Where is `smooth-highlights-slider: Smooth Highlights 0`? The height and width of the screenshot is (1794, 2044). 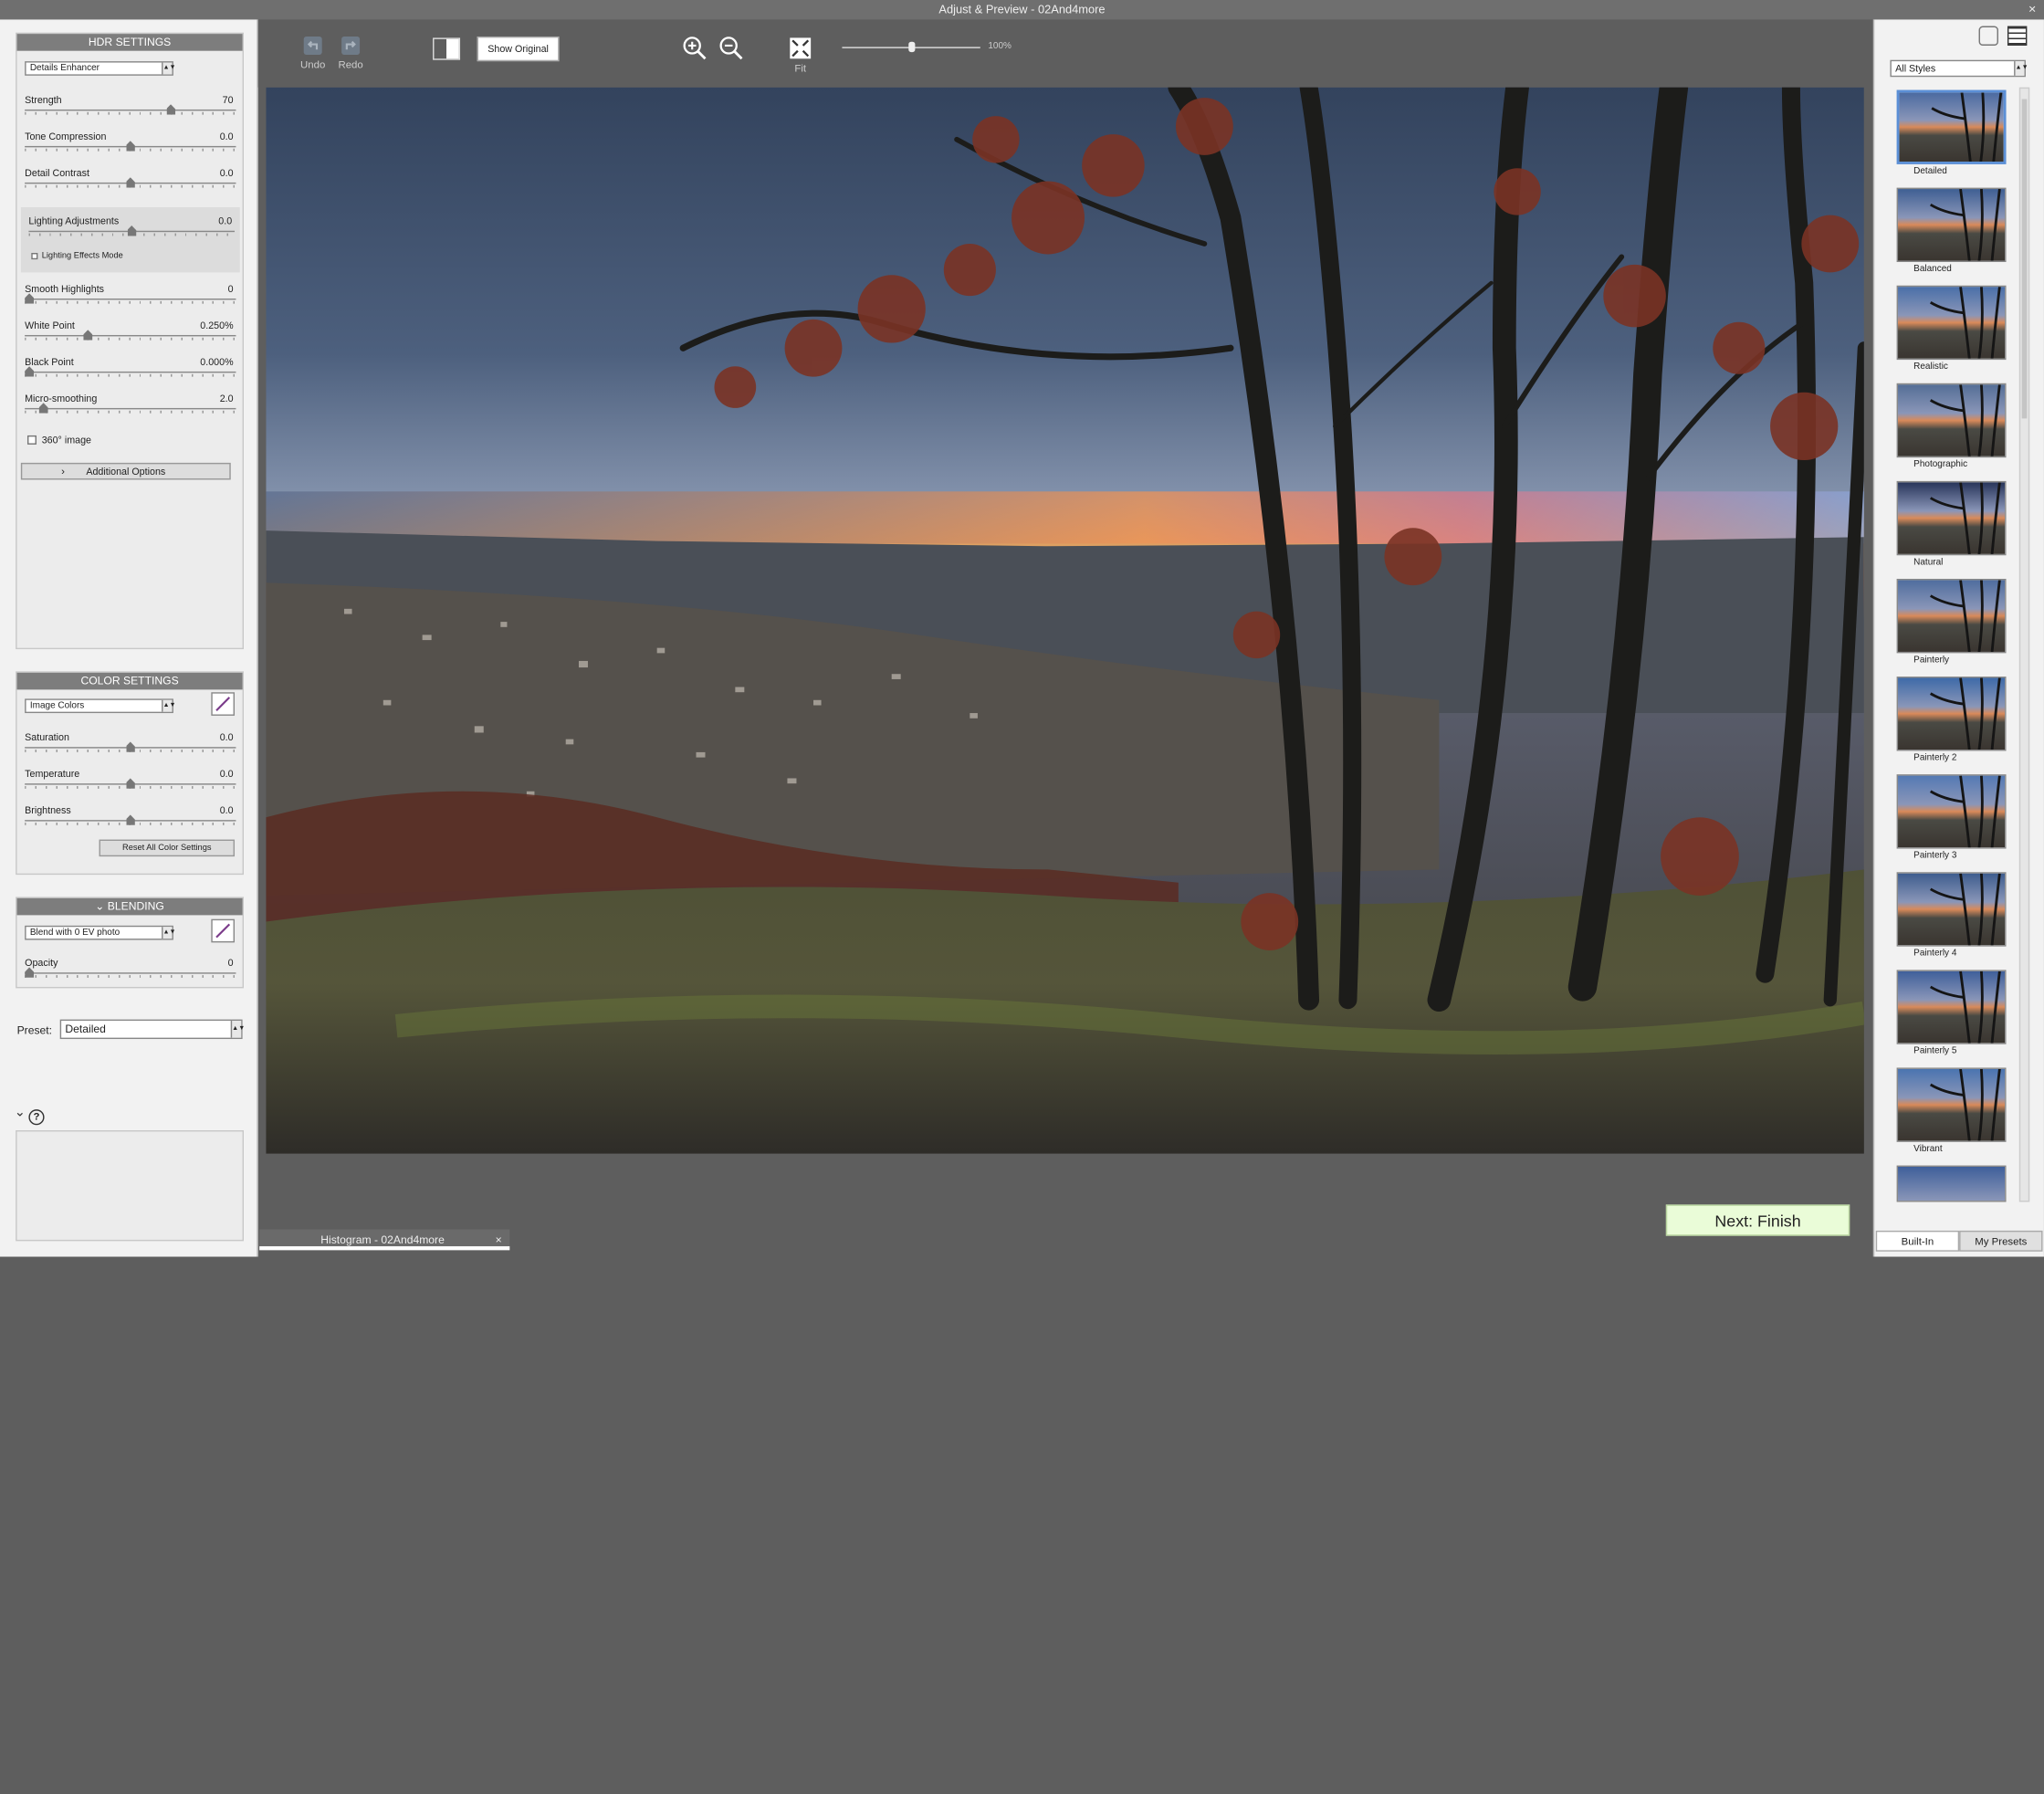 smooth-highlights-slider: Smooth Highlights 0 is located at coordinates (130, 296).